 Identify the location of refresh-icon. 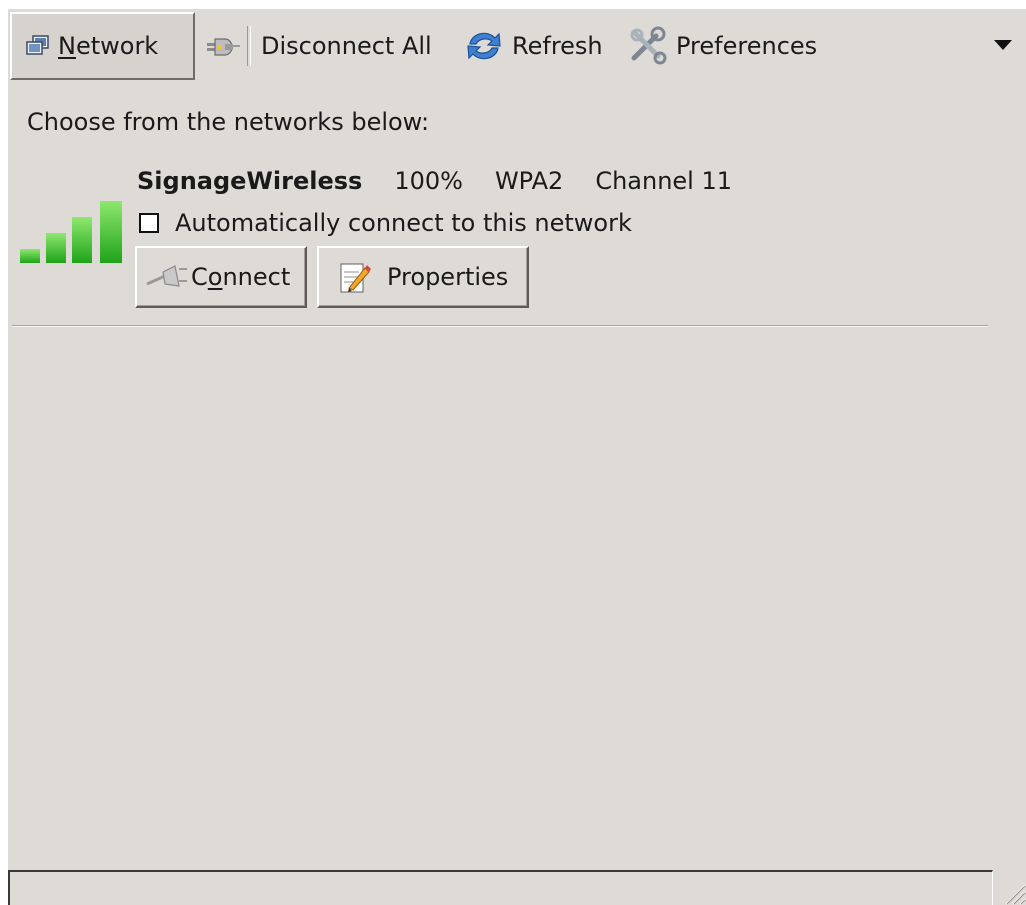
(484, 46).